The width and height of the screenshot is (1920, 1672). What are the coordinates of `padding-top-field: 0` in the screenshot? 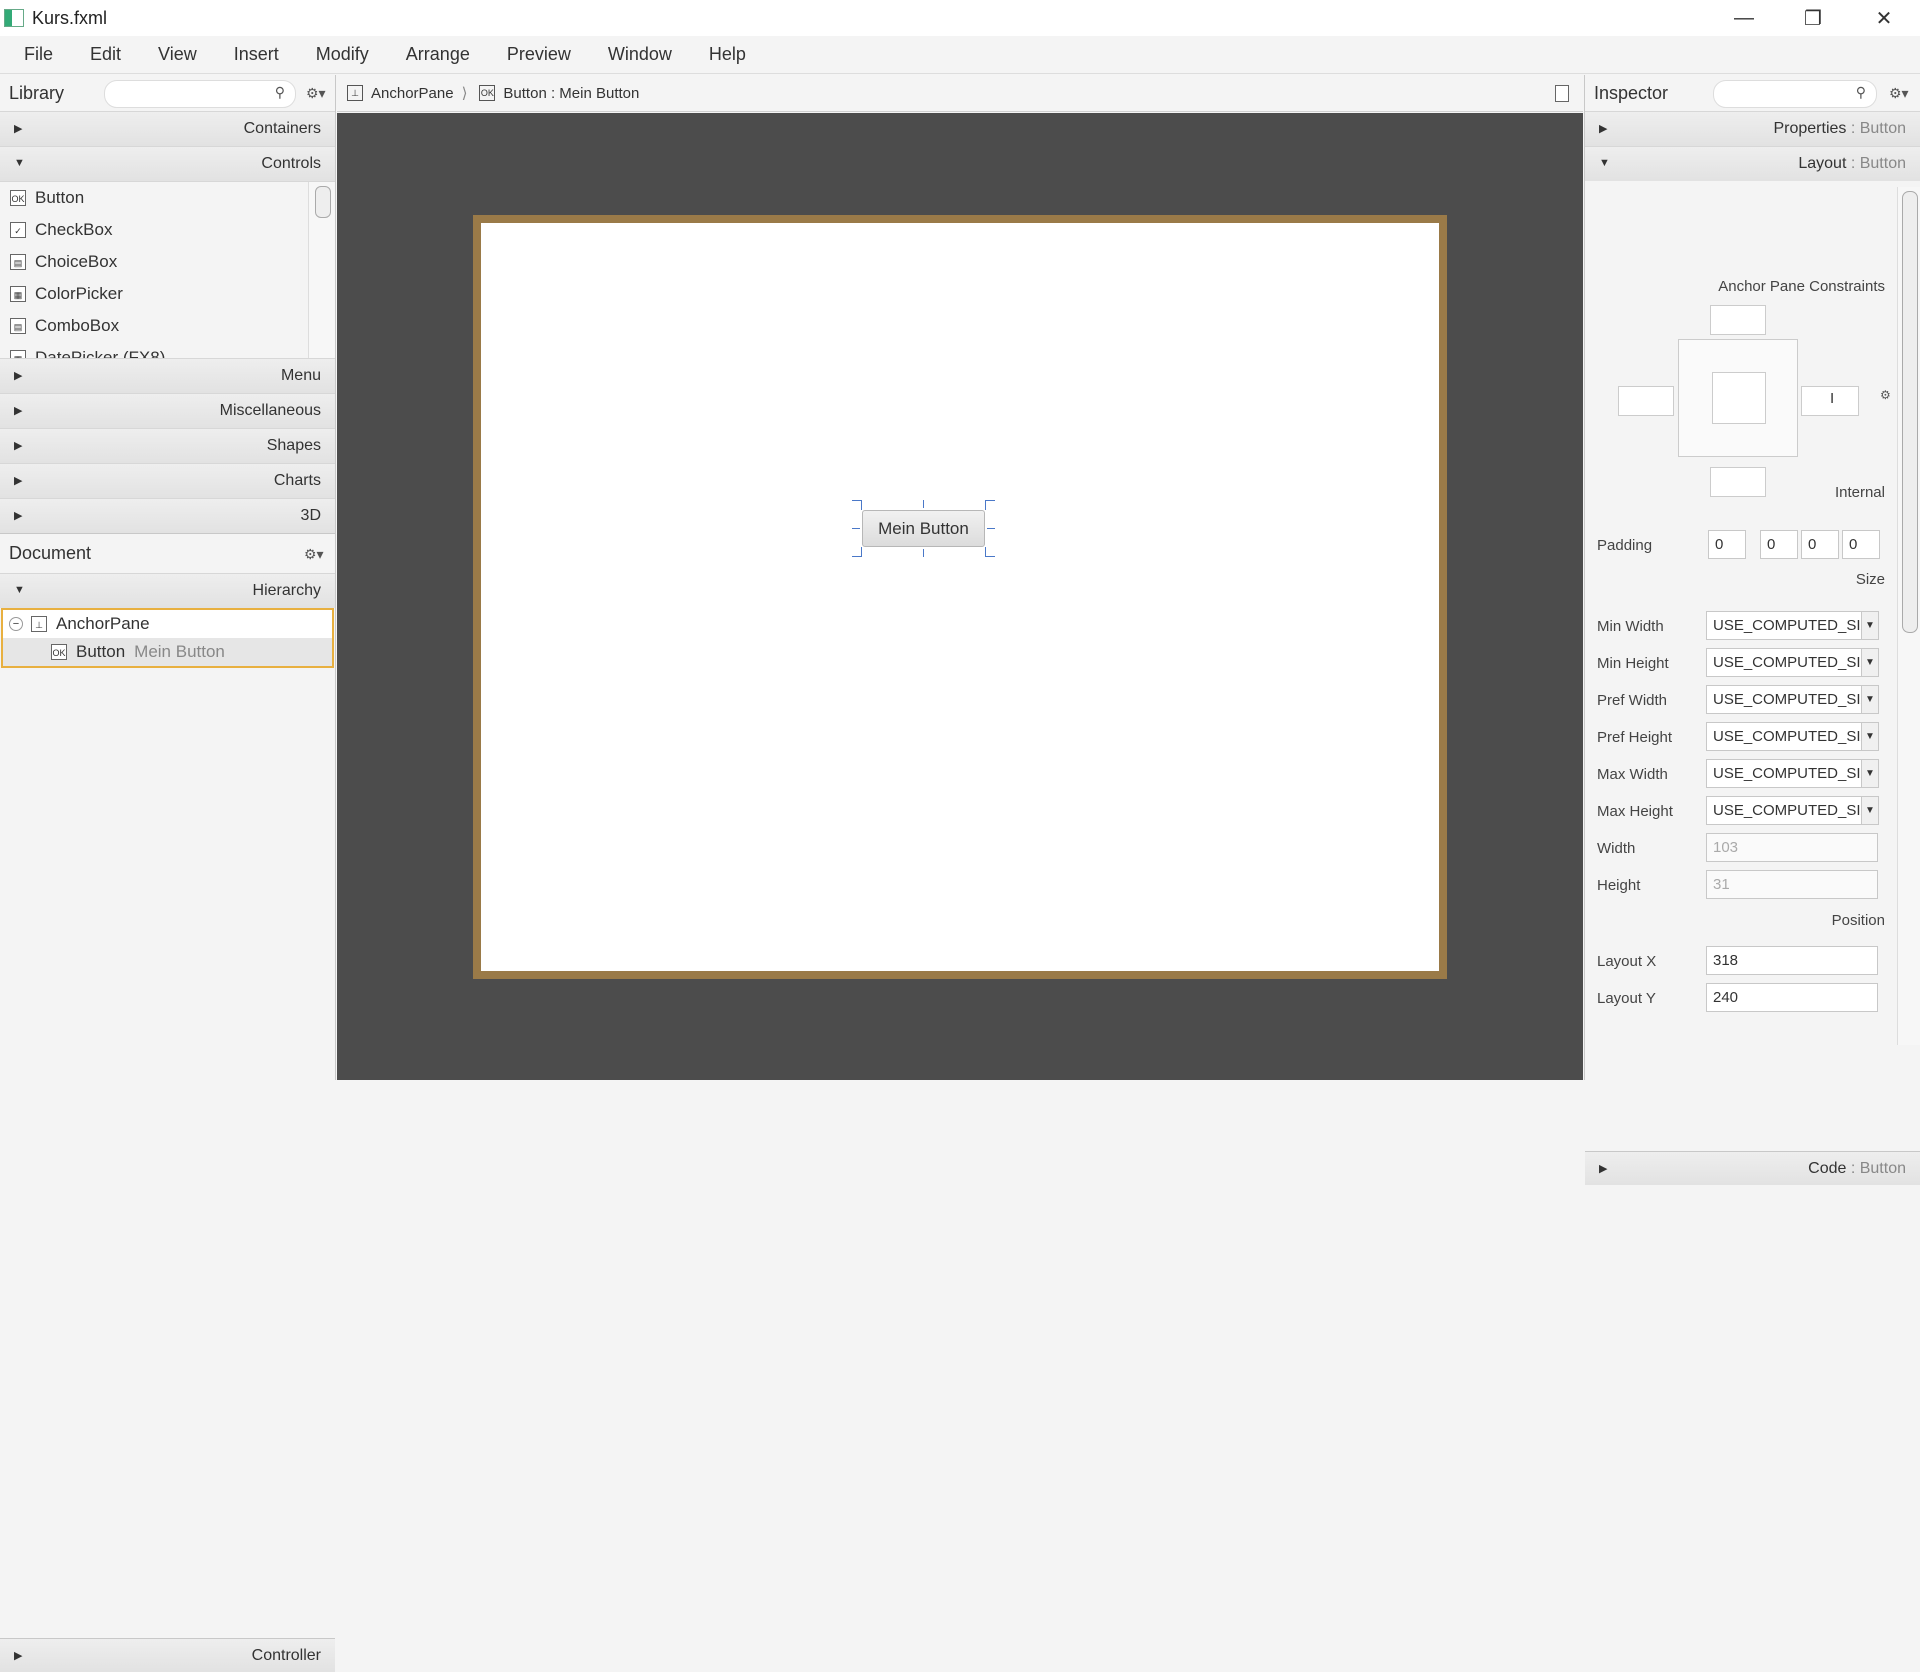 It's located at (1727, 544).